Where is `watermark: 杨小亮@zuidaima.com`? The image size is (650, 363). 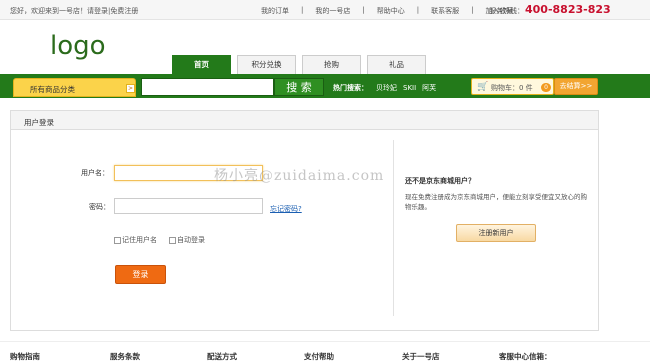
watermark: 杨小亮@zuidaima.com is located at coordinates (299, 176).